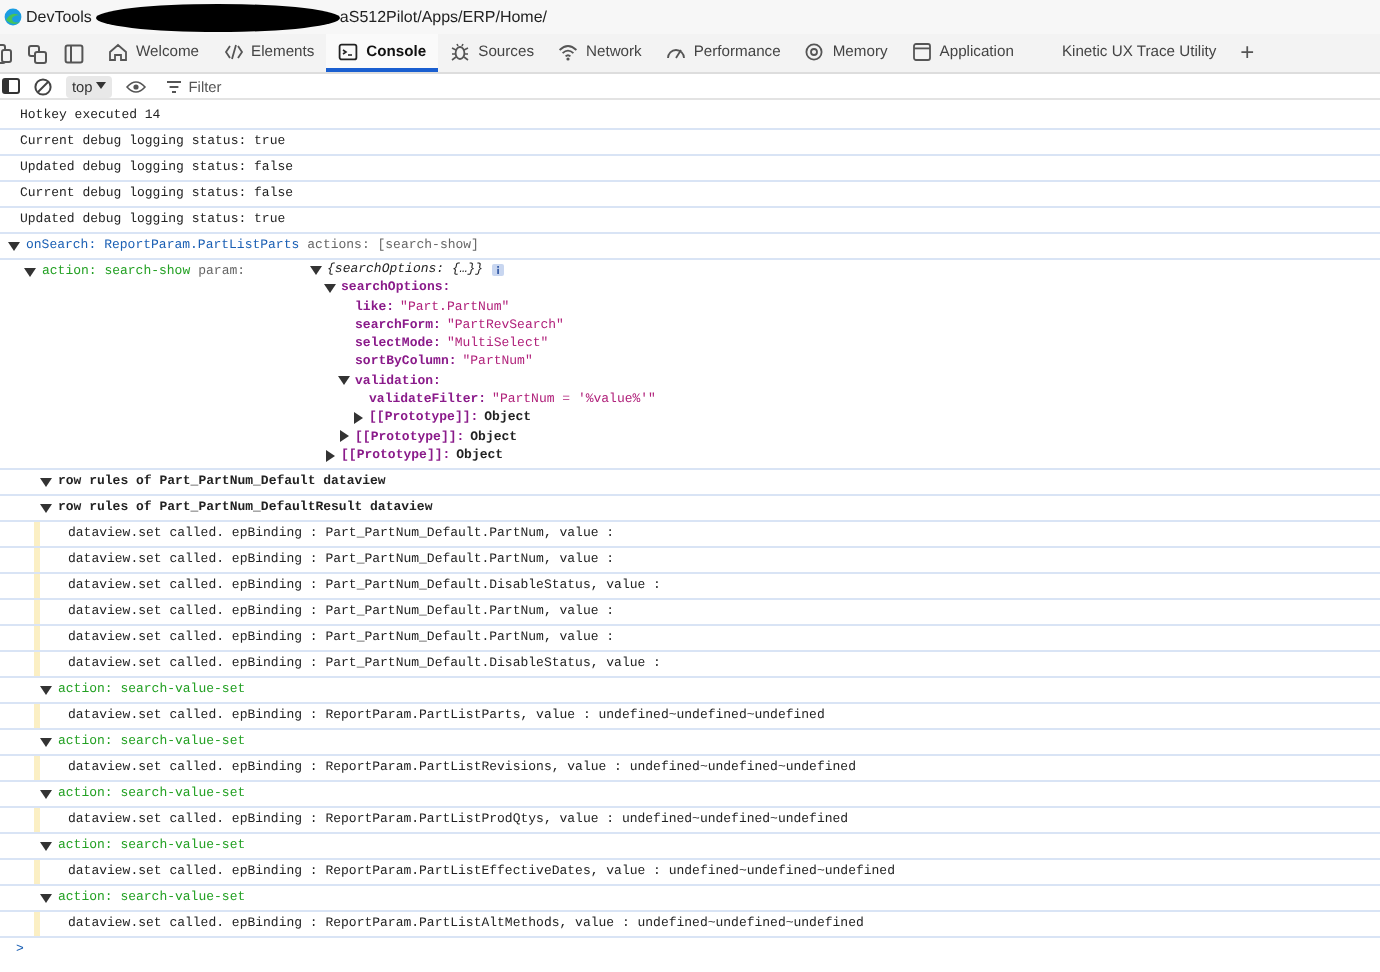 This screenshot has width=1380, height=972. What do you see at coordinates (136, 86) in the screenshot?
I see `eye-icon` at bounding box center [136, 86].